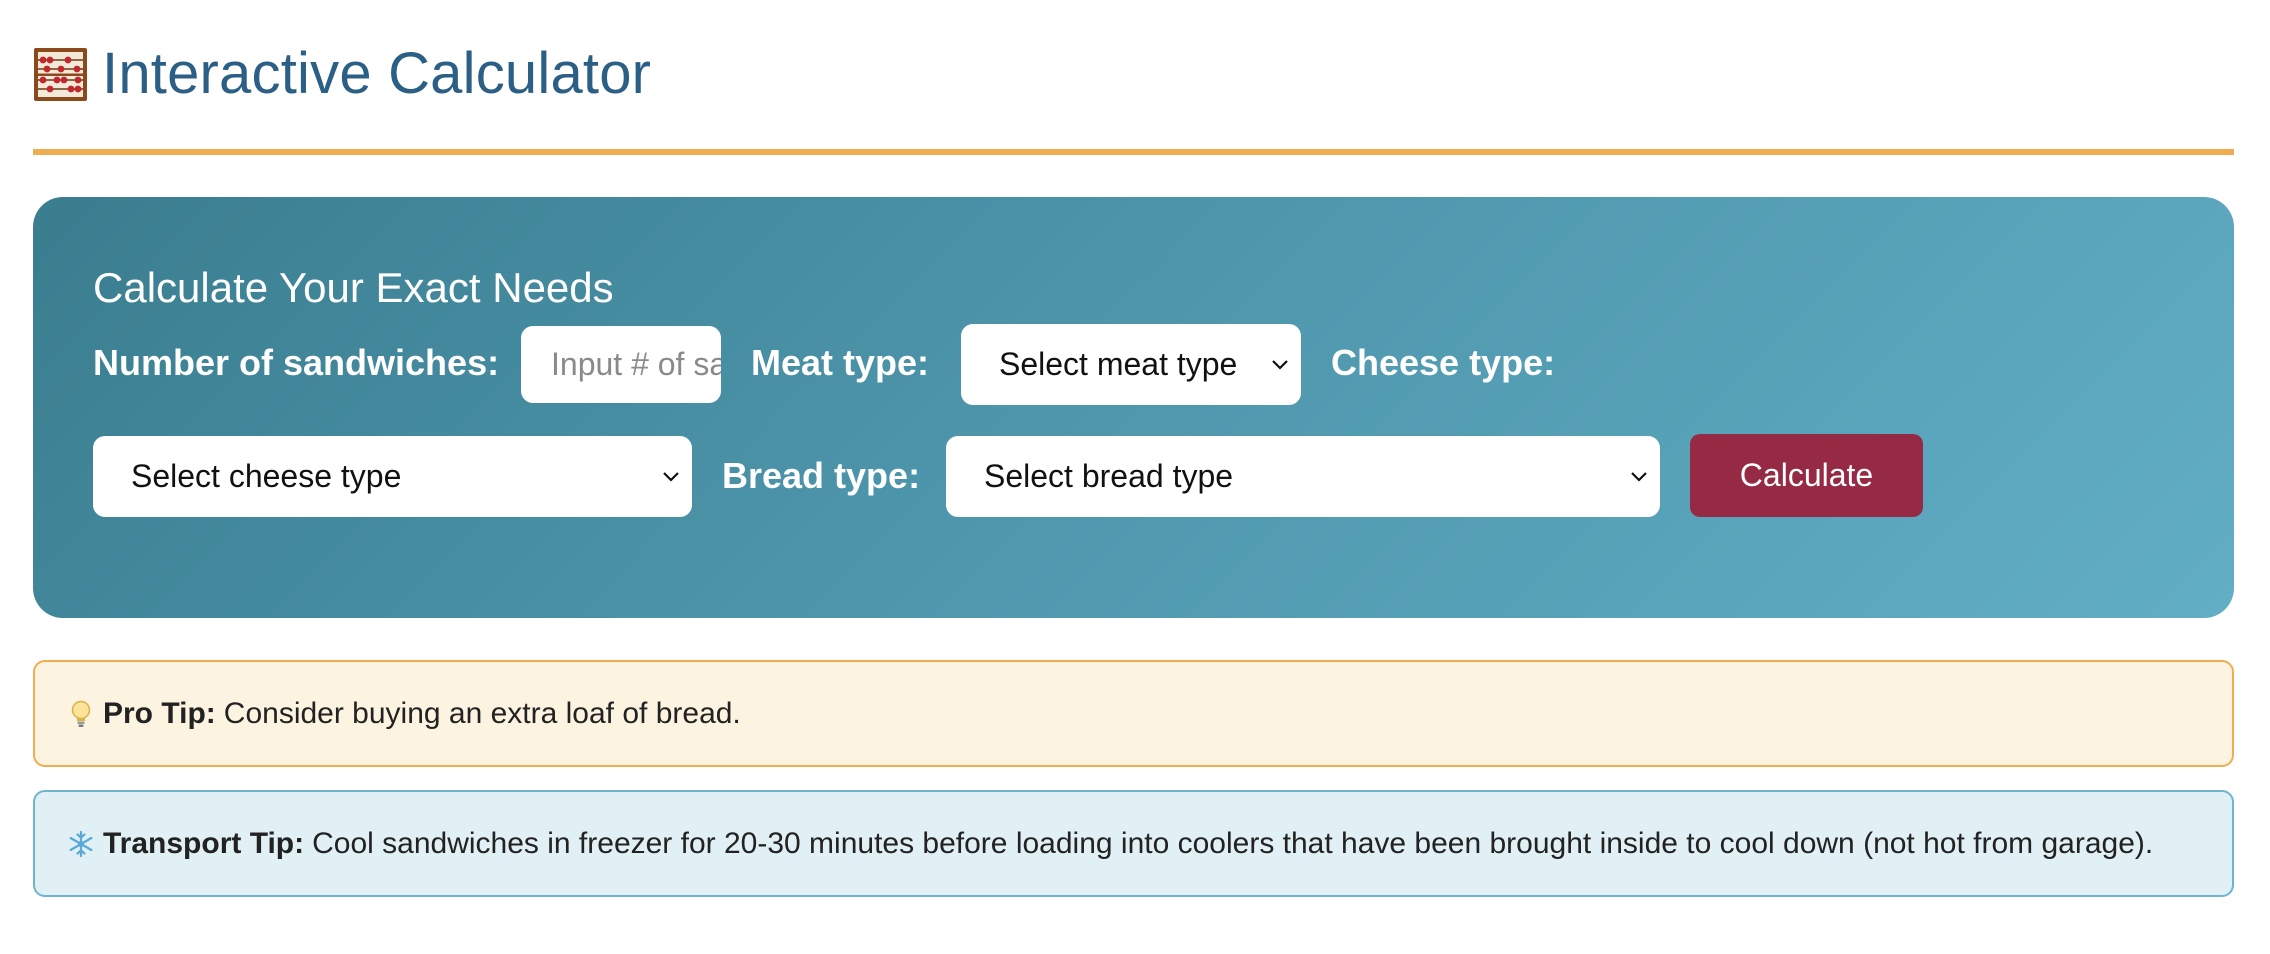  What do you see at coordinates (1806, 475) in the screenshot?
I see `calculate-button: Calculate` at bounding box center [1806, 475].